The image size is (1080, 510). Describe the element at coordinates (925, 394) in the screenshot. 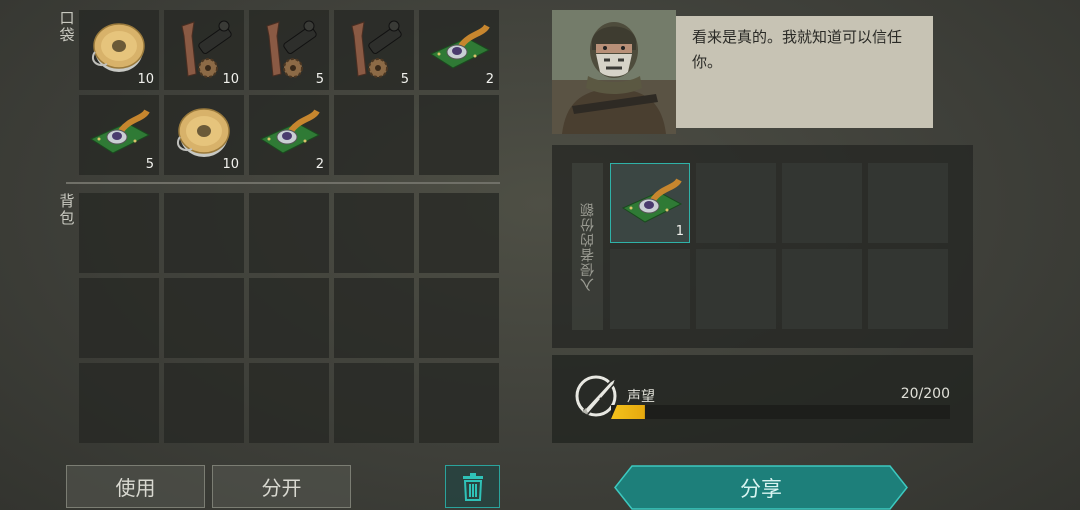

I see `reputation-value: 20/200` at that location.